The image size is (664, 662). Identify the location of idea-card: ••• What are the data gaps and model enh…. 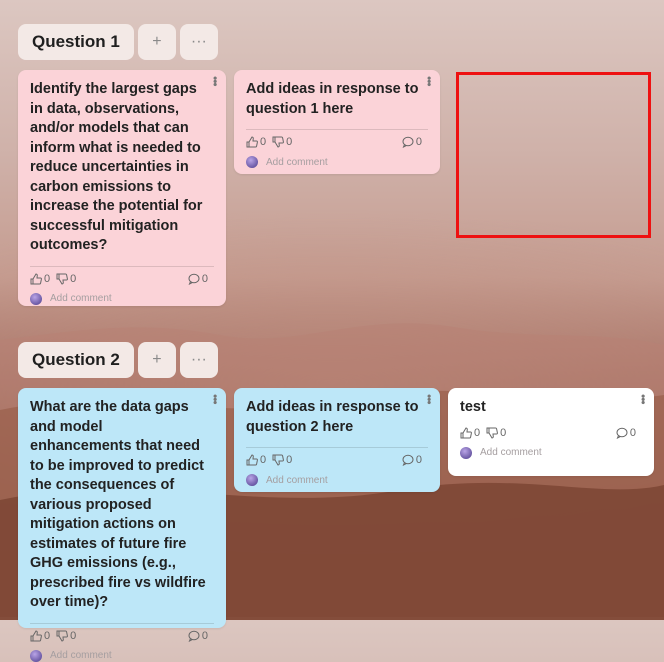
(122, 525).